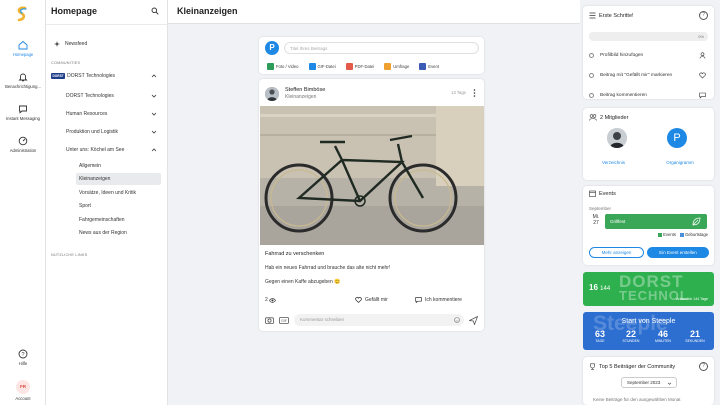  I want to click on nav-community-root: DORST DORST Technologies, so click(106, 76).